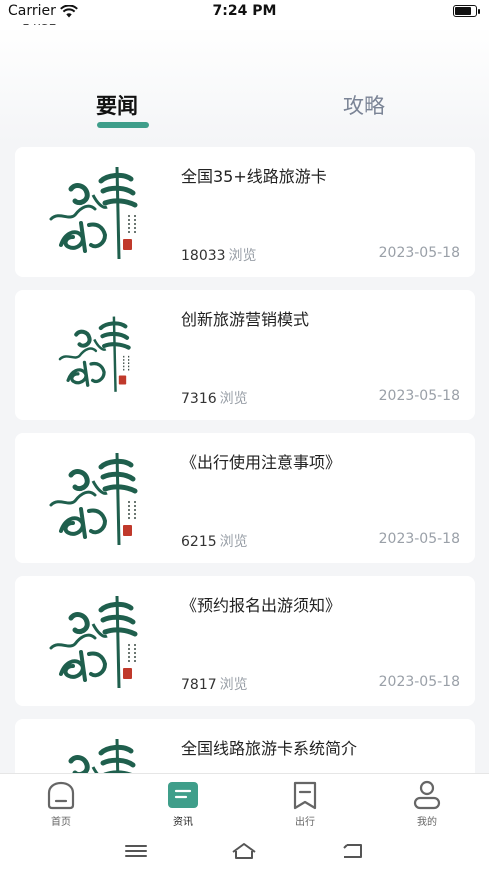 The width and height of the screenshot is (489, 875). What do you see at coordinates (199, 542) in the screenshot?
I see `views-count: 6215` at bounding box center [199, 542].